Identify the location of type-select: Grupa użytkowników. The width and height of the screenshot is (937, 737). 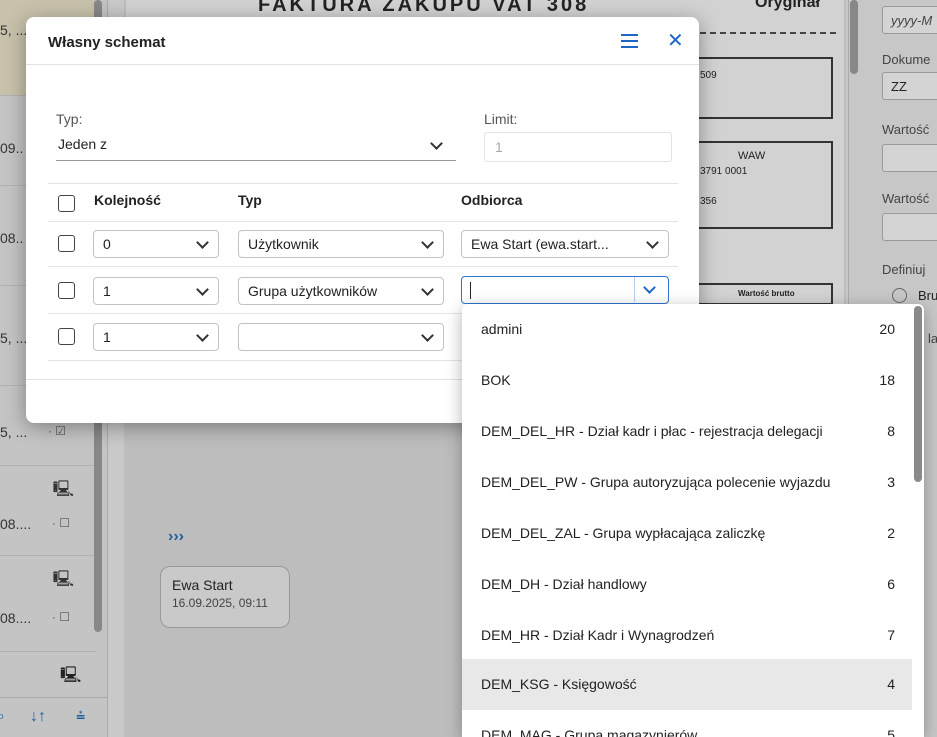
(341, 291).